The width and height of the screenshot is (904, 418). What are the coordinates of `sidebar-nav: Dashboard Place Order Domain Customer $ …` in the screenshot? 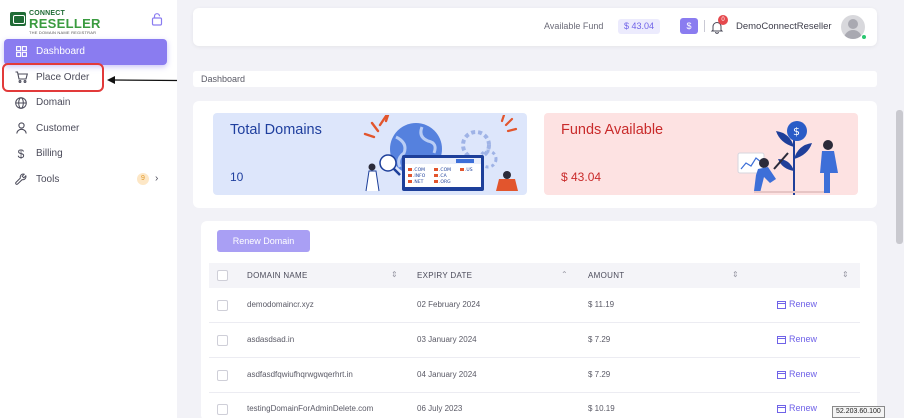 It's located at (84, 116).